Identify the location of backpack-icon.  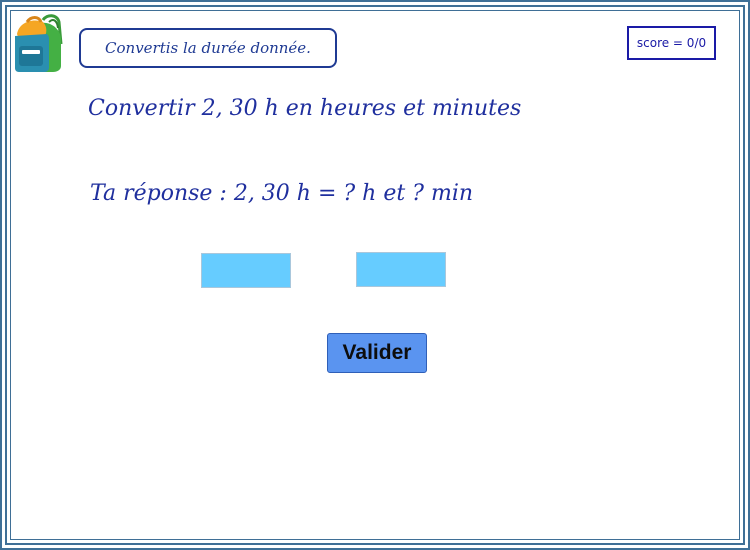
(39, 43).